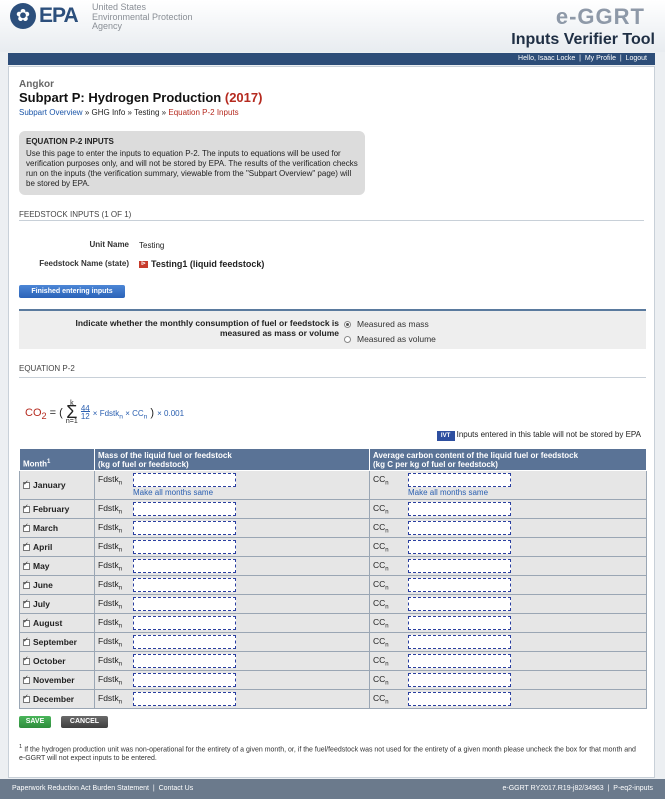  I want to click on table-row: DecemberFdstkn CCn, so click(333, 699).